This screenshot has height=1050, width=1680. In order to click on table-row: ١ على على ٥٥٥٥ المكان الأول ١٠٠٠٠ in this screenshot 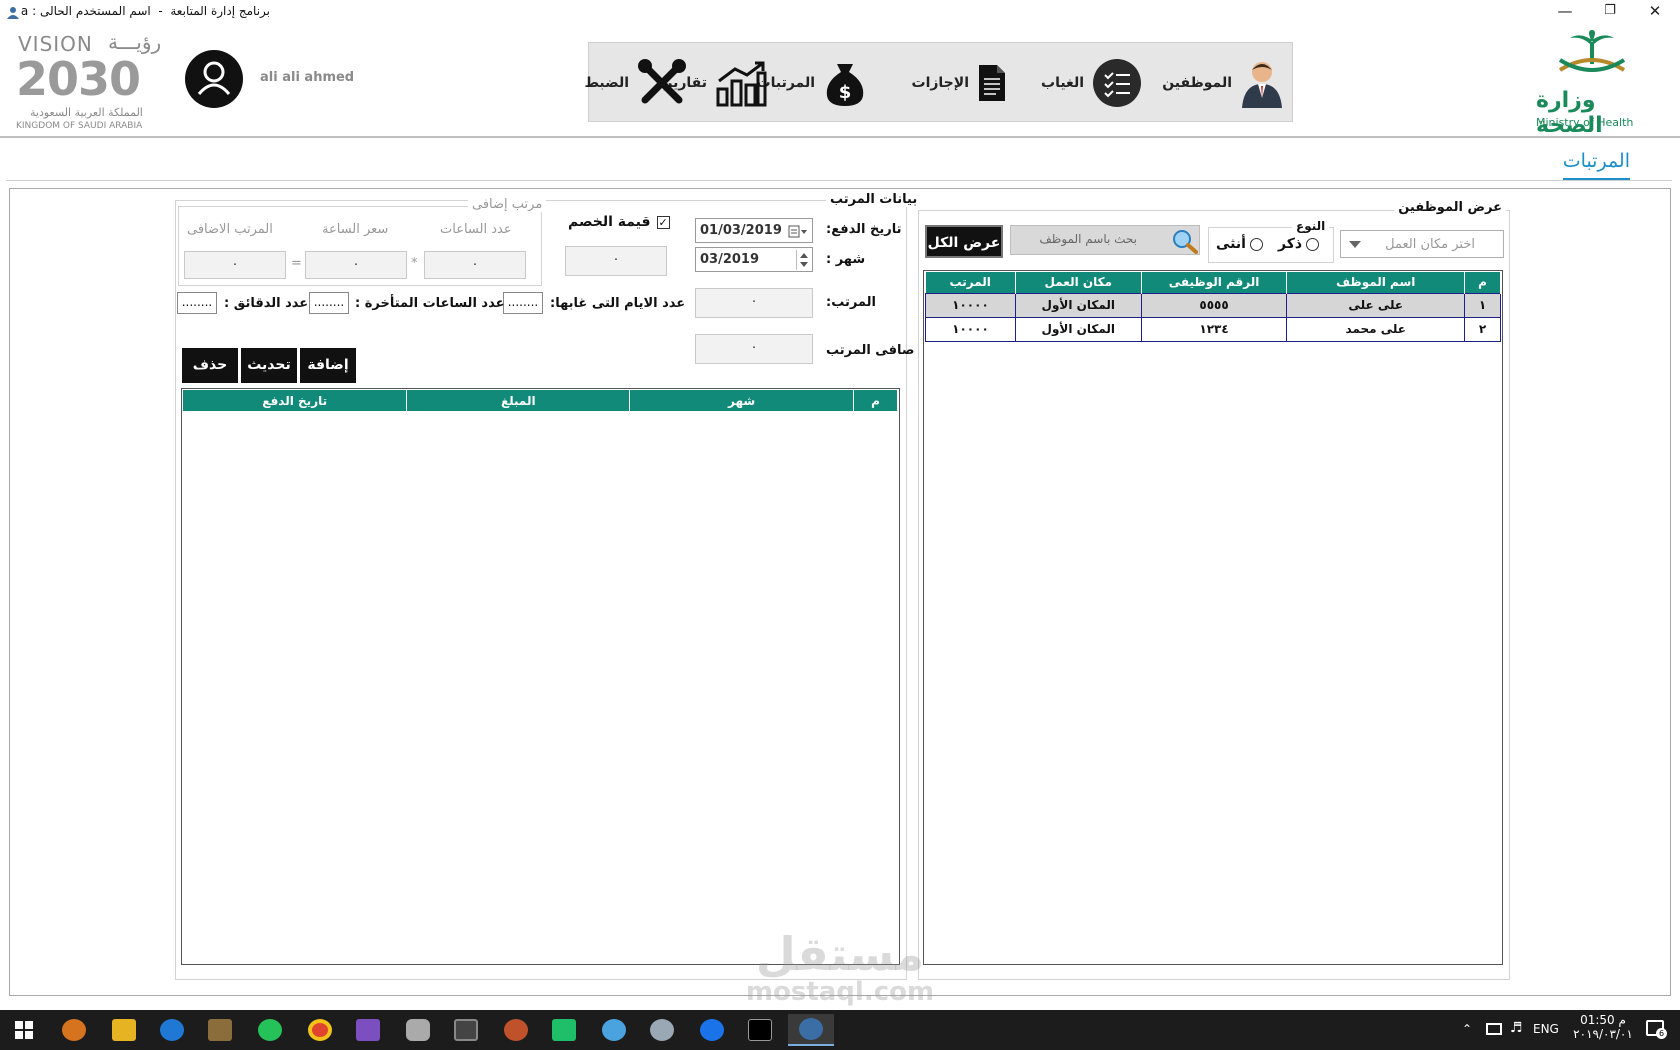, I will do `click(1213, 305)`.